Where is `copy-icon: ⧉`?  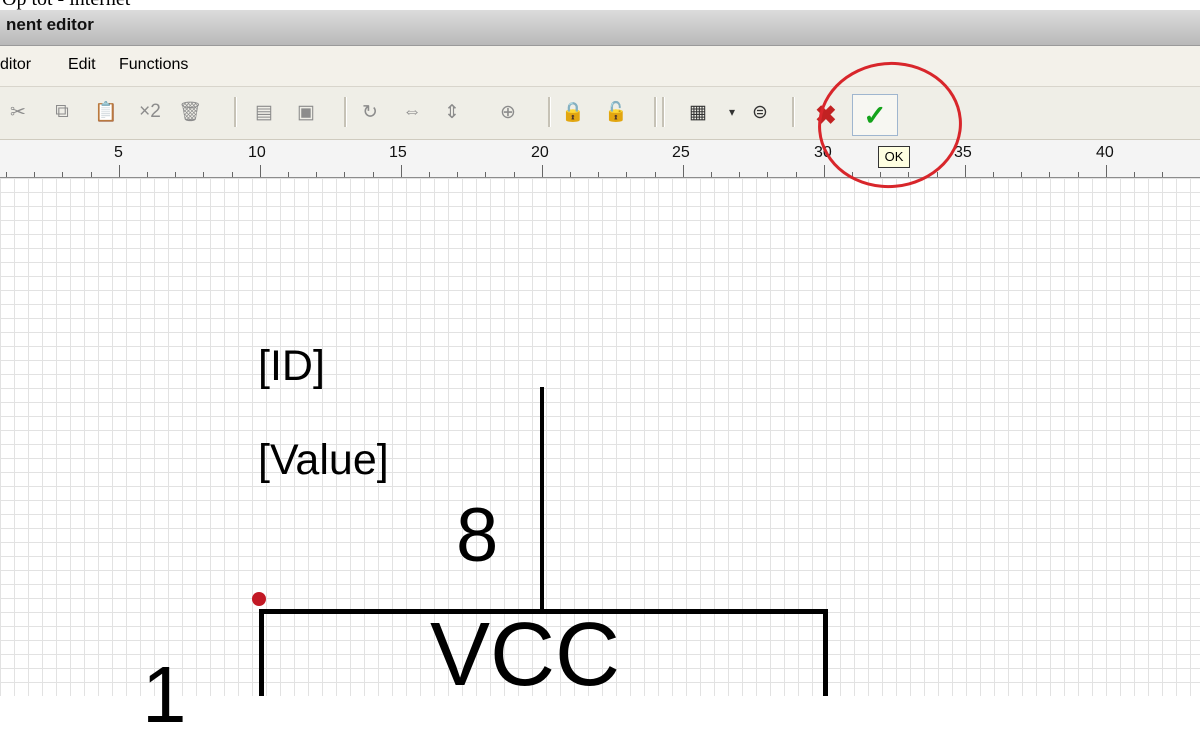 copy-icon: ⧉ is located at coordinates (62, 112).